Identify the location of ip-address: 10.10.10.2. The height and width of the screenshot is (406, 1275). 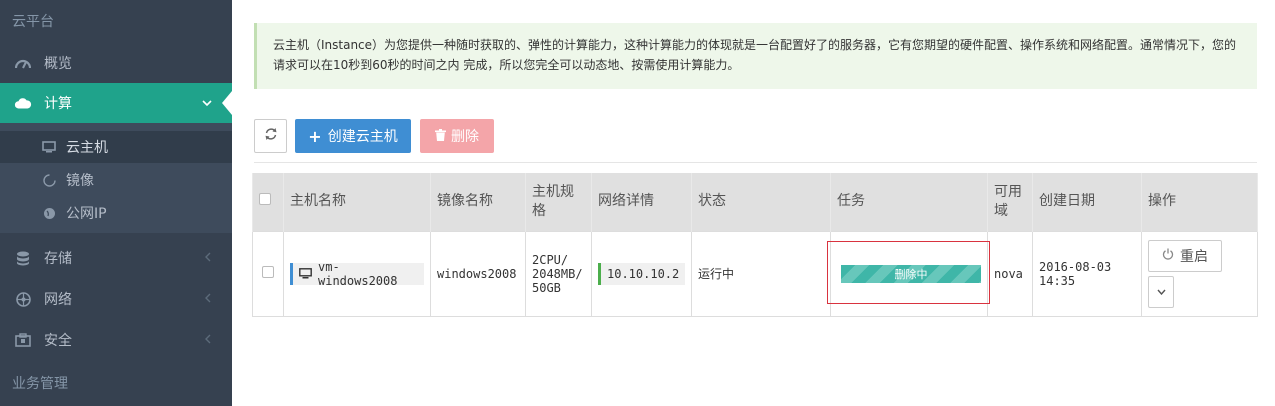
(643, 273).